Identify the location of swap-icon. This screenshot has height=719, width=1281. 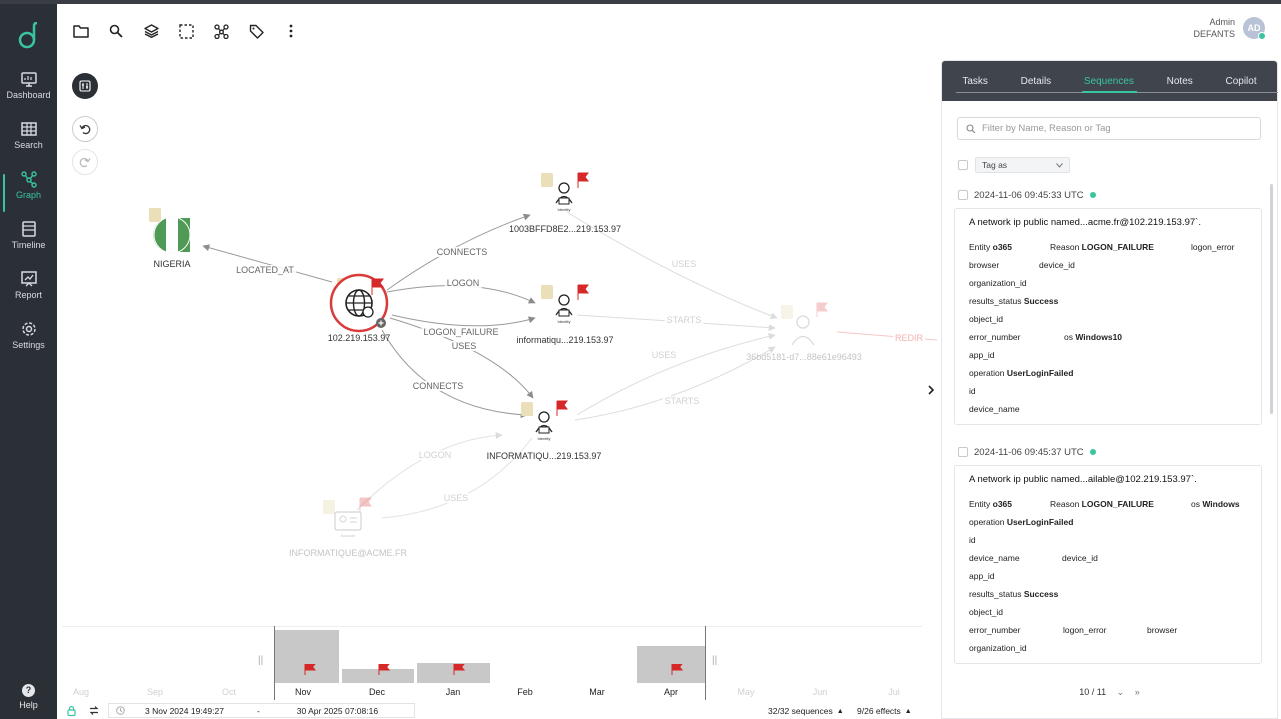
(94, 710).